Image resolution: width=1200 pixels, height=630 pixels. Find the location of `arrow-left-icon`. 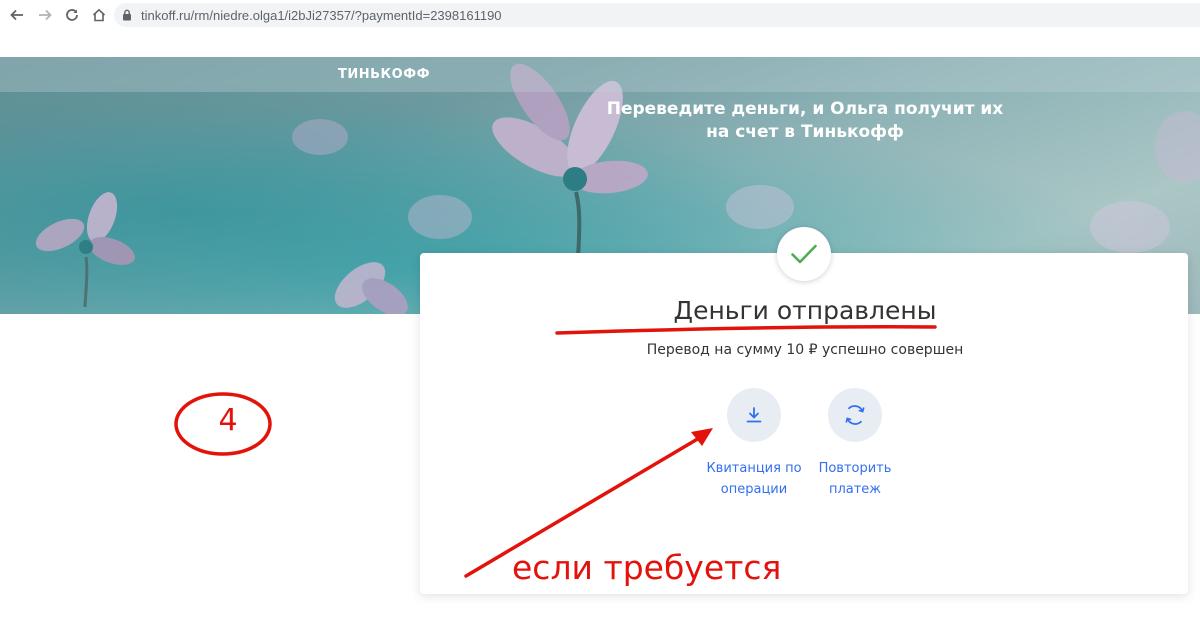

arrow-left-icon is located at coordinates (16, 15).